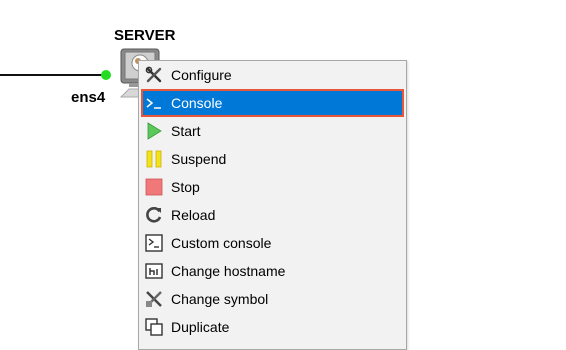 This screenshot has height=350, width=566. Describe the element at coordinates (186, 131) in the screenshot. I see `menu-item-label: Start` at that location.